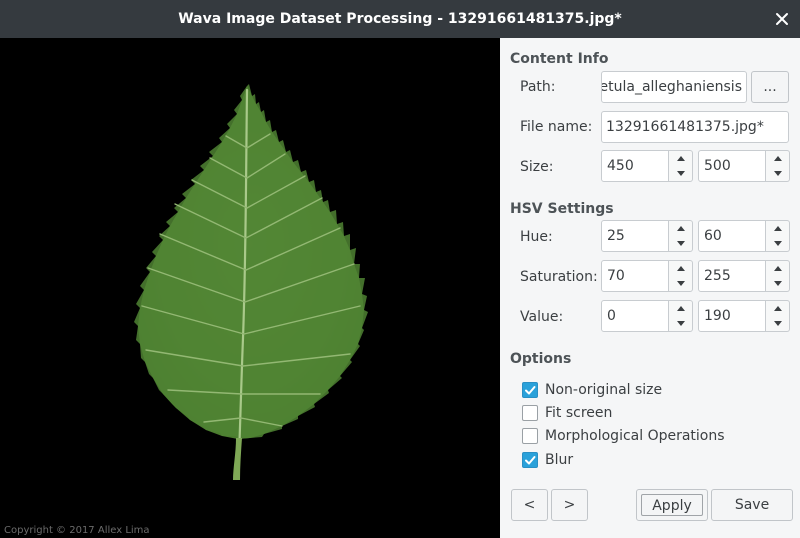  I want to click on apply-button: Apply, so click(672, 505).